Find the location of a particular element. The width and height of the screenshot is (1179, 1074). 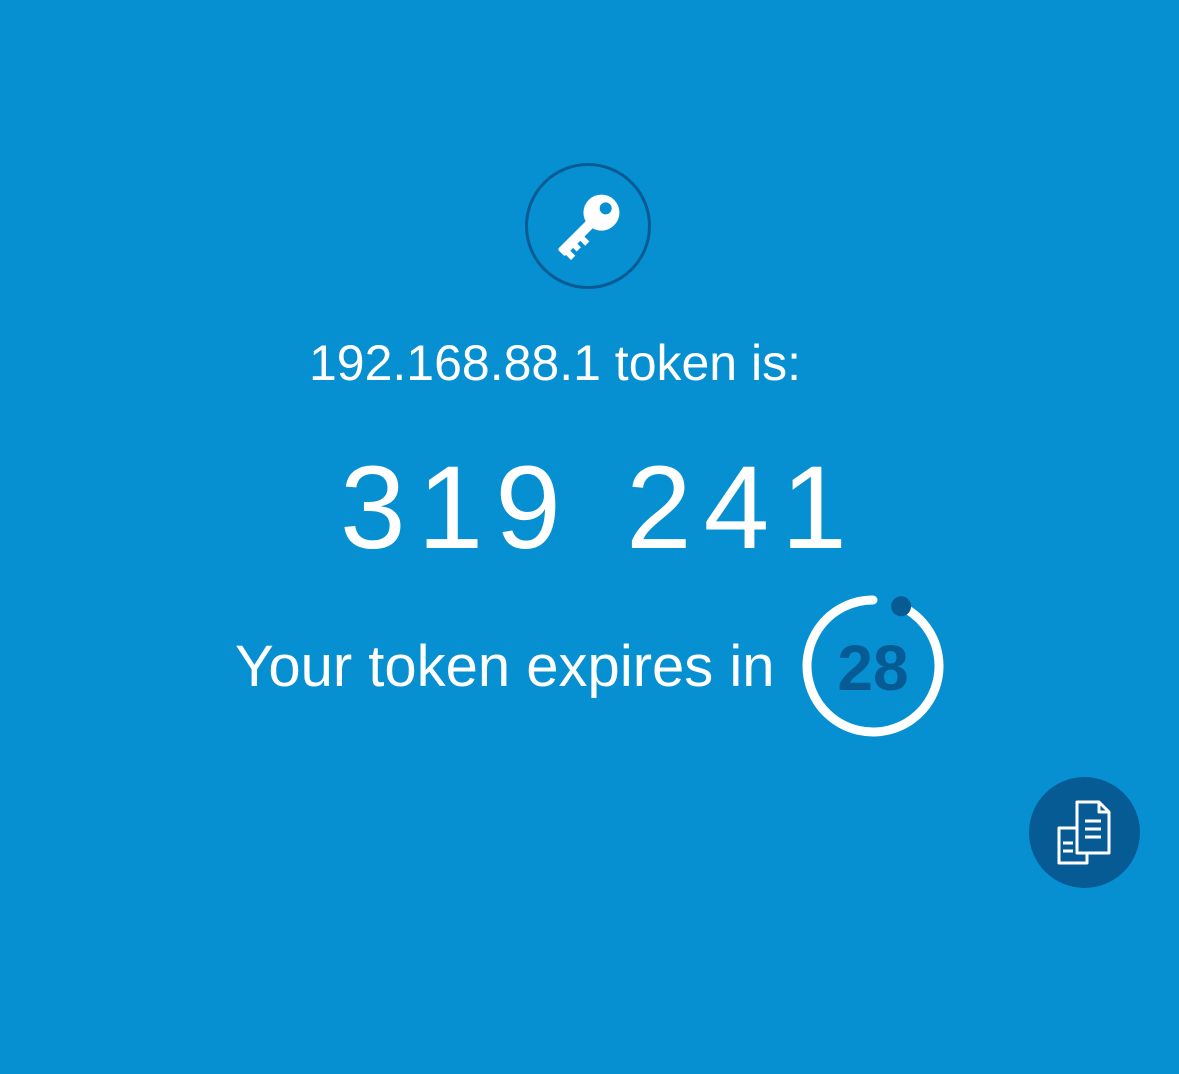

copy-token-button is located at coordinates (1084, 832).